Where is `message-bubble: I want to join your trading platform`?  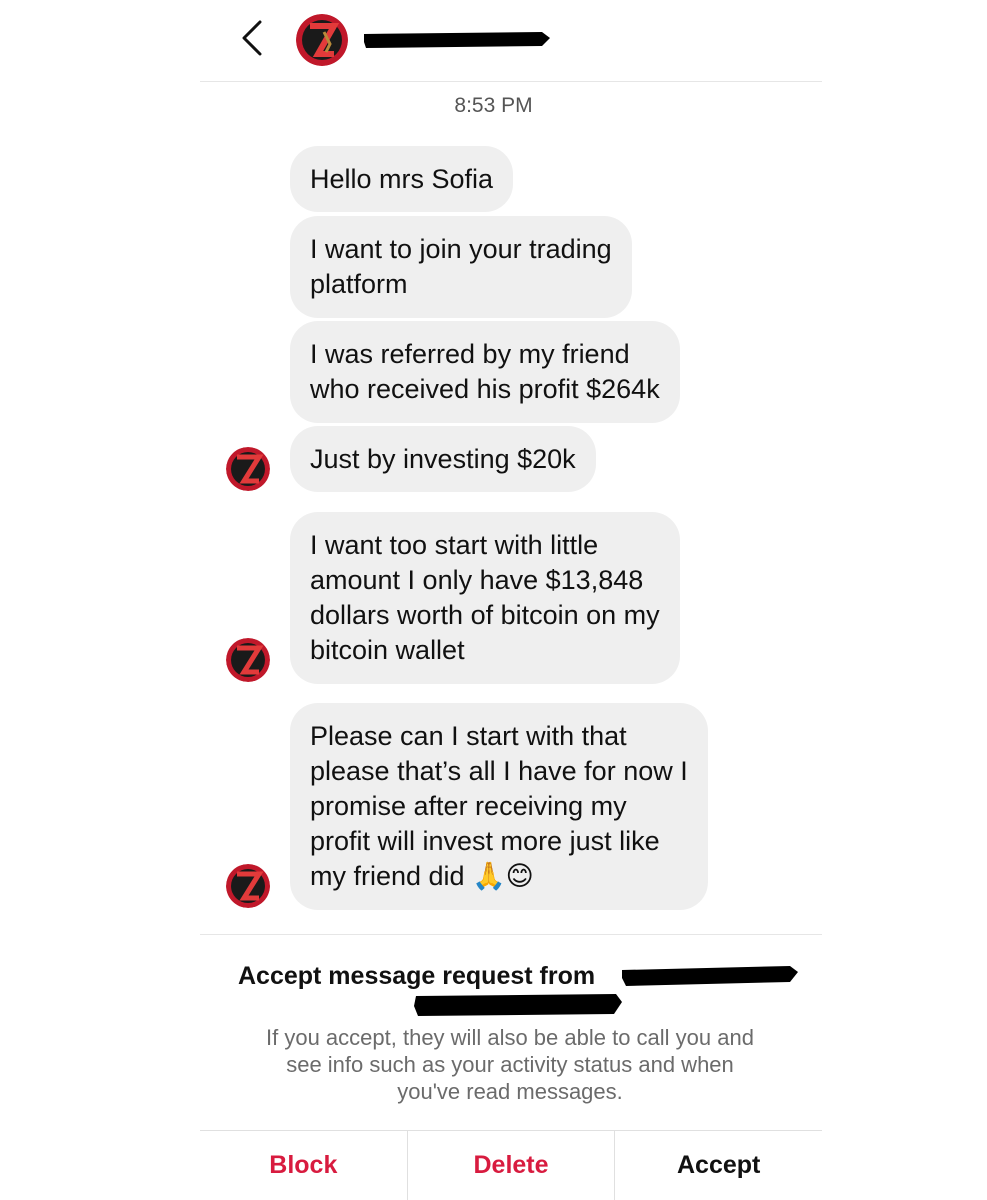 message-bubble: I want to join your trading platform is located at coordinates (461, 267).